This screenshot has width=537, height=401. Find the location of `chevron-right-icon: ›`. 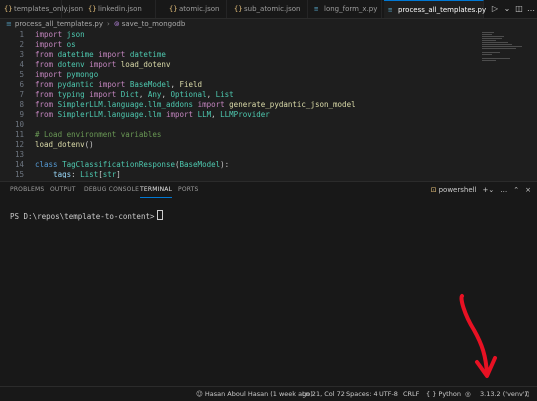

chevron-right-icon: › is located at coordinates (108, 24).